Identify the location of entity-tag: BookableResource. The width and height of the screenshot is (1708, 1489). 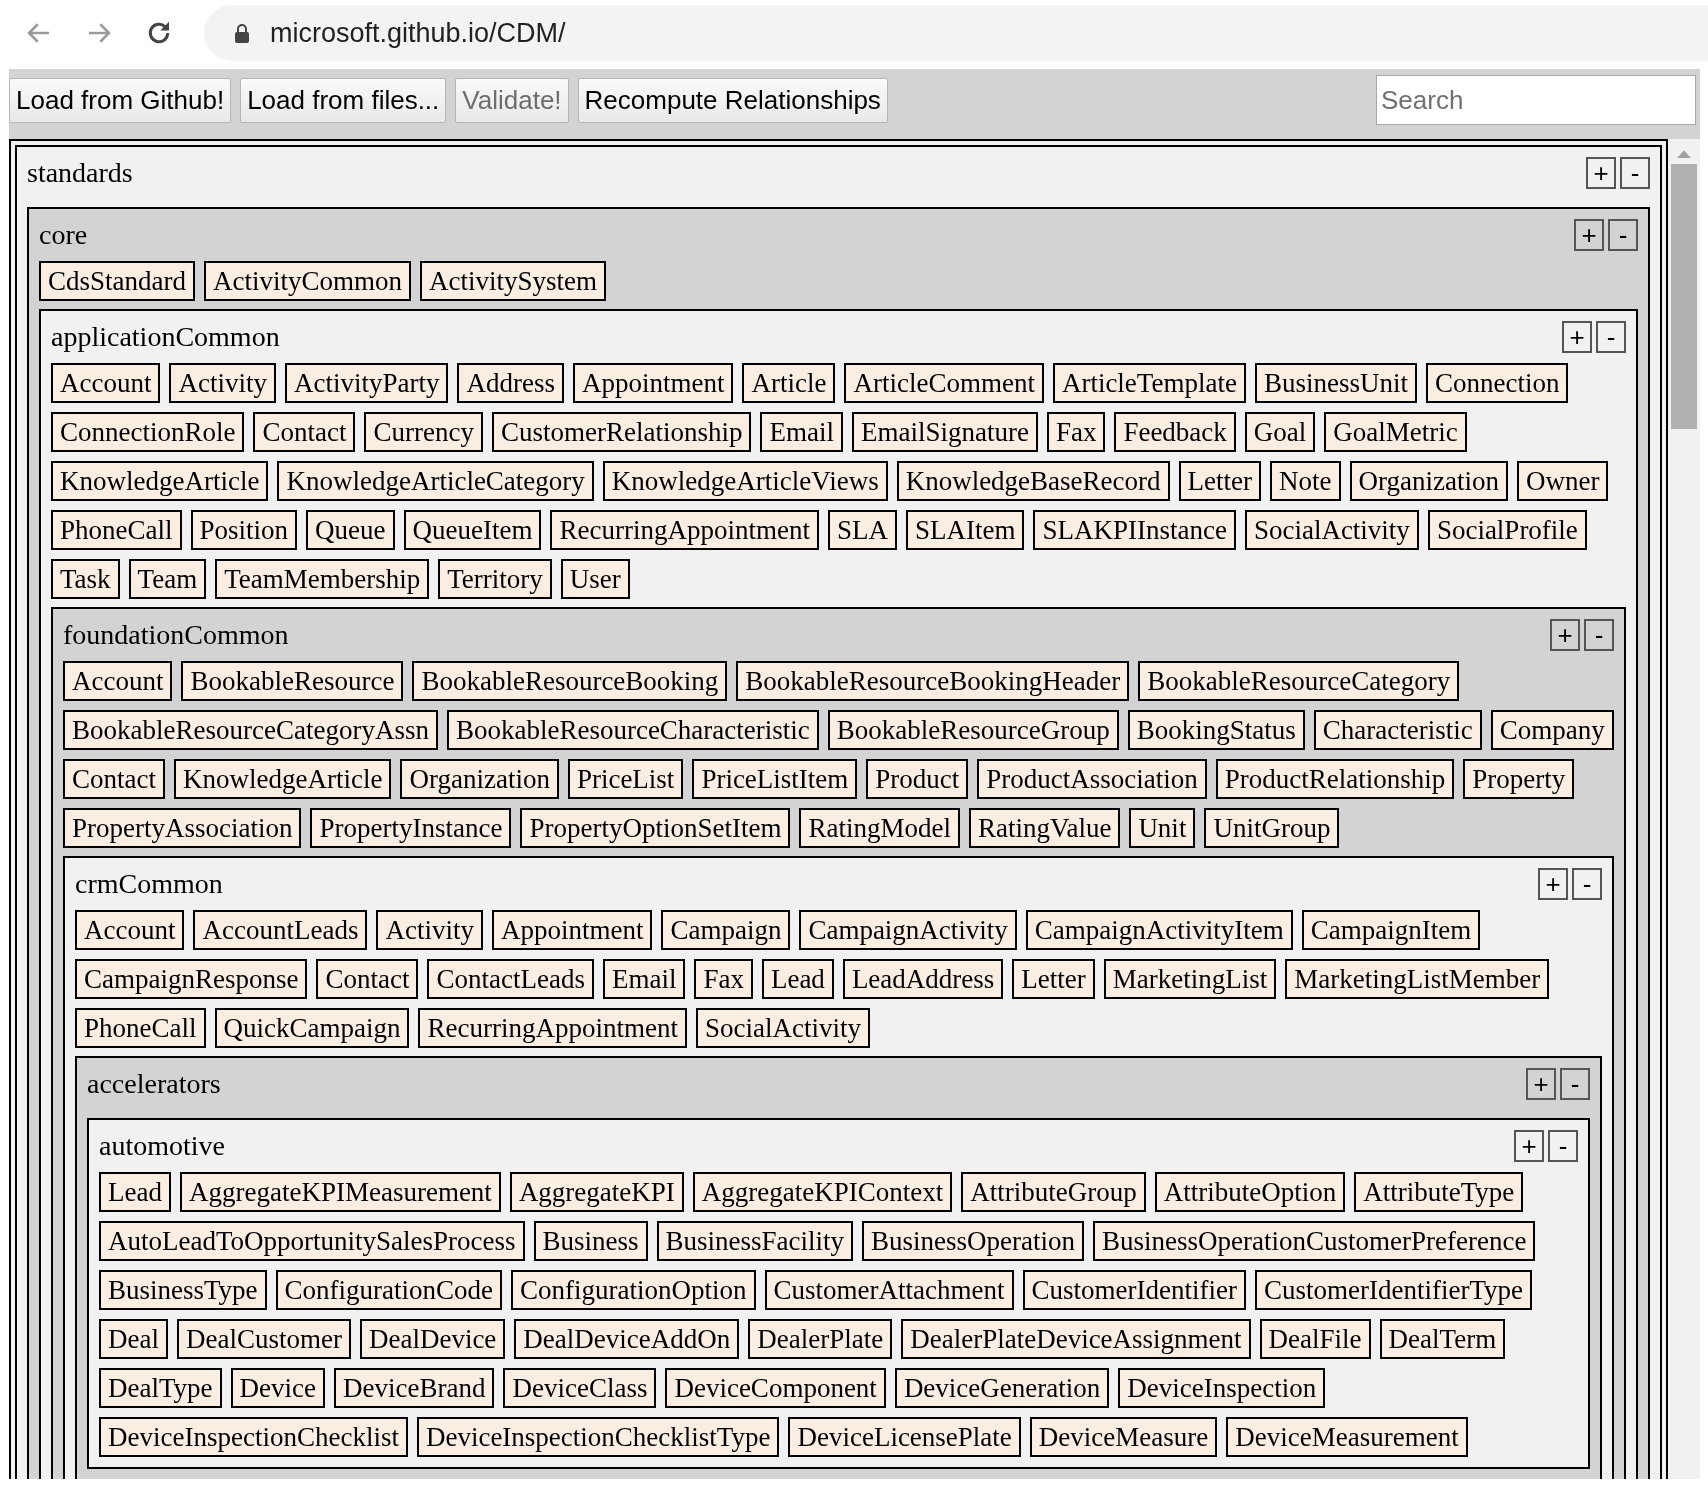
(292, 681).